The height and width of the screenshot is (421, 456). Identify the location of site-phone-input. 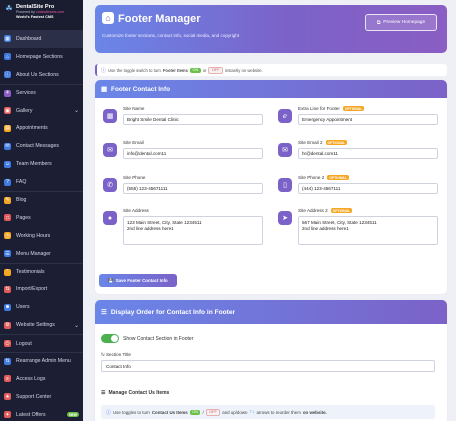
(193, 188).